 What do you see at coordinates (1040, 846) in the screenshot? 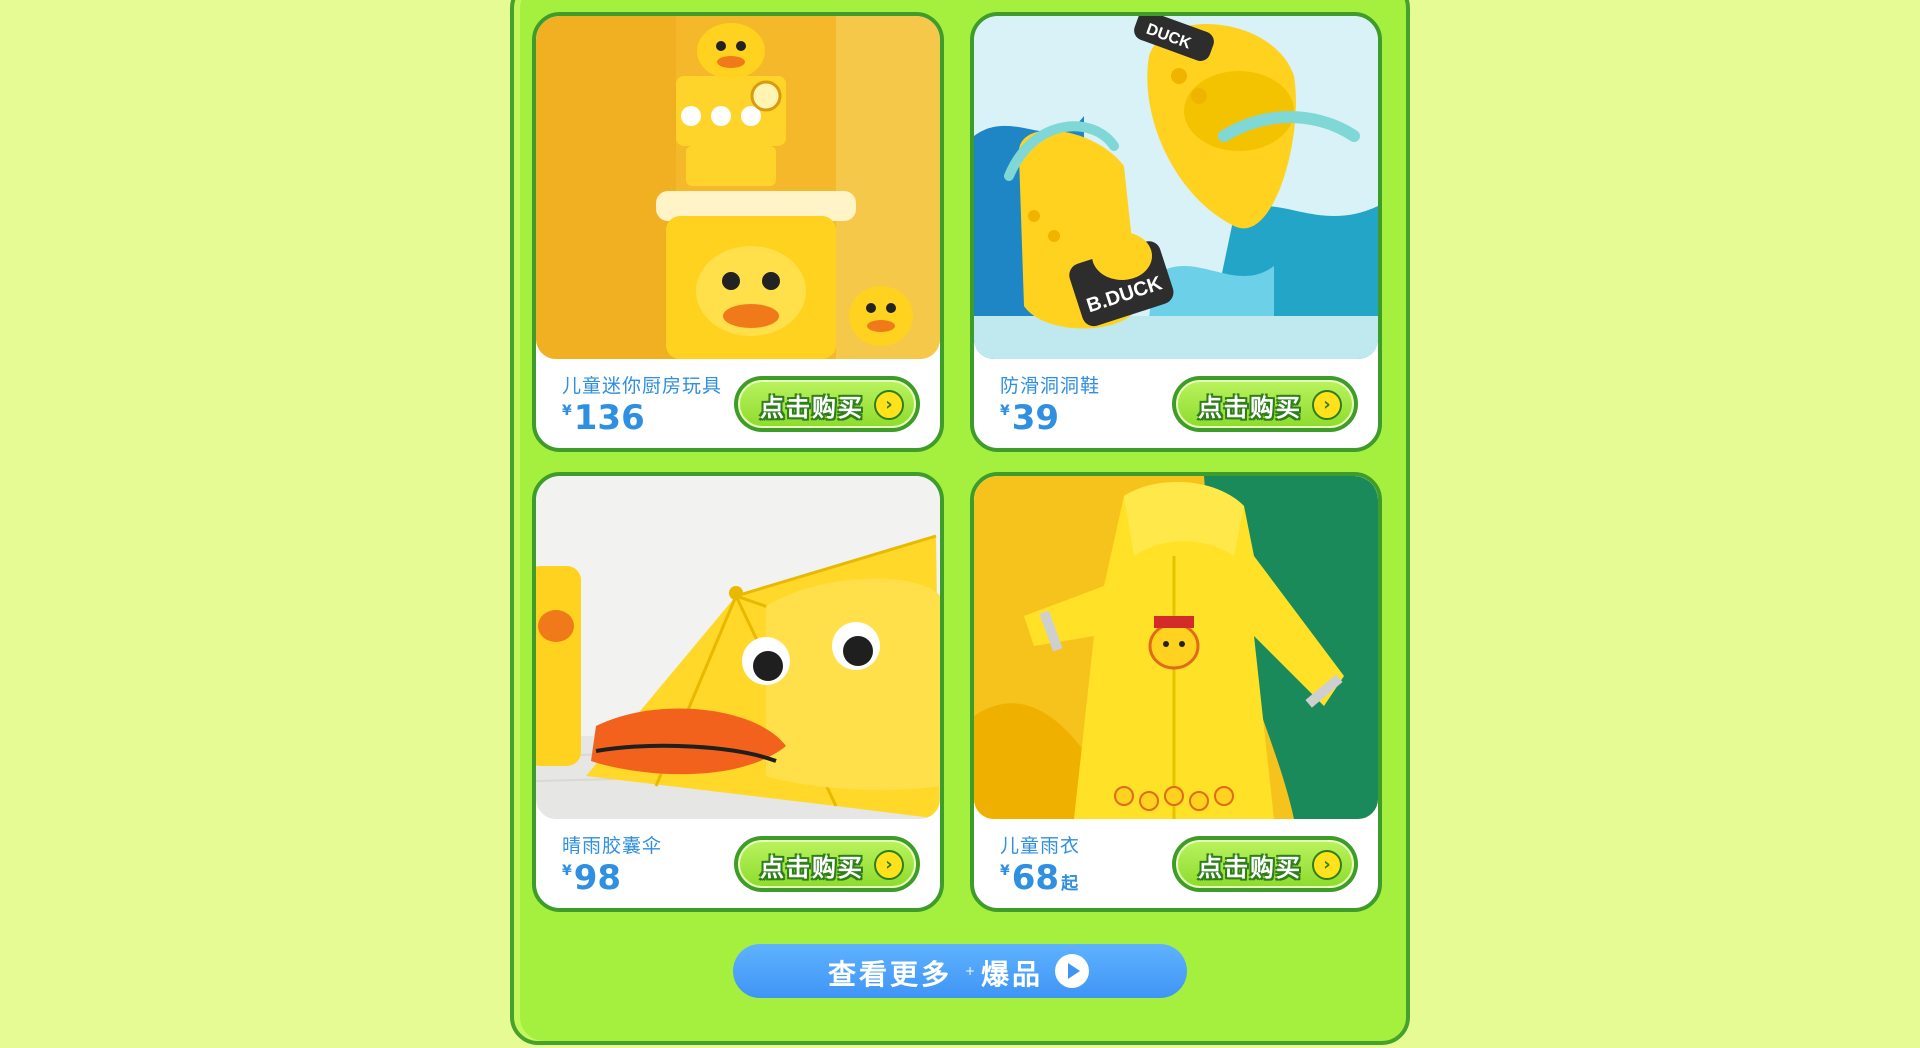
I see `product-name: 儿童雨衣` at bounding box center [1040, 846].